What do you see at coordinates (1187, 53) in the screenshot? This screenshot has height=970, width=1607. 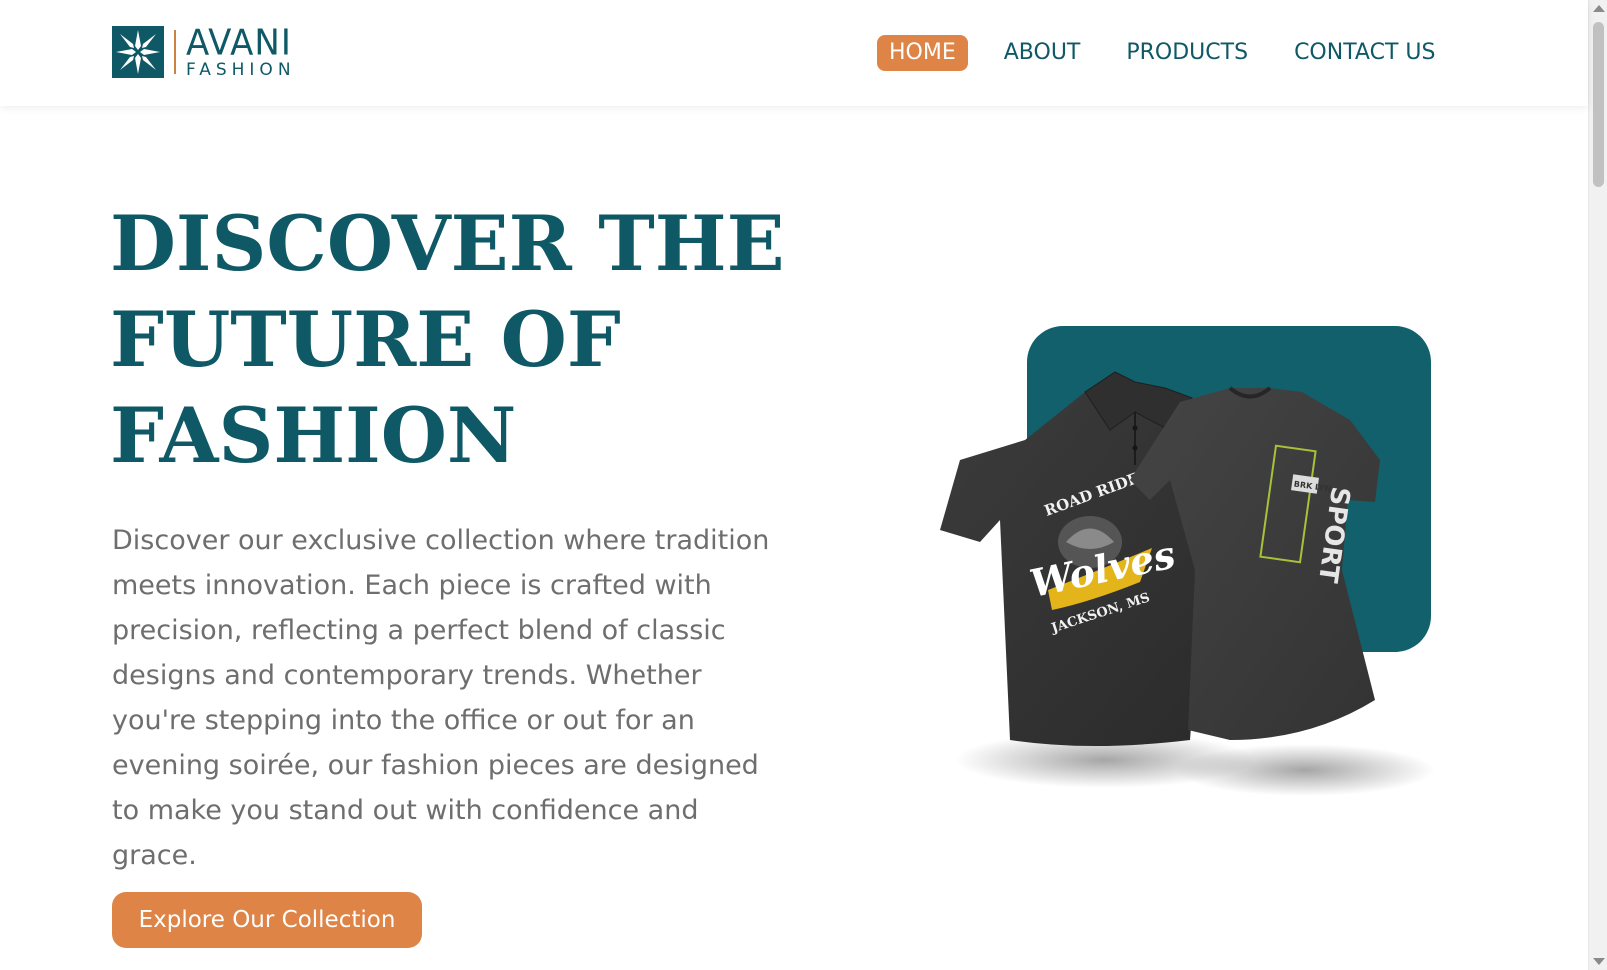 I see `nav-products: PRODUCTS` at bounding box center [1187, 53].